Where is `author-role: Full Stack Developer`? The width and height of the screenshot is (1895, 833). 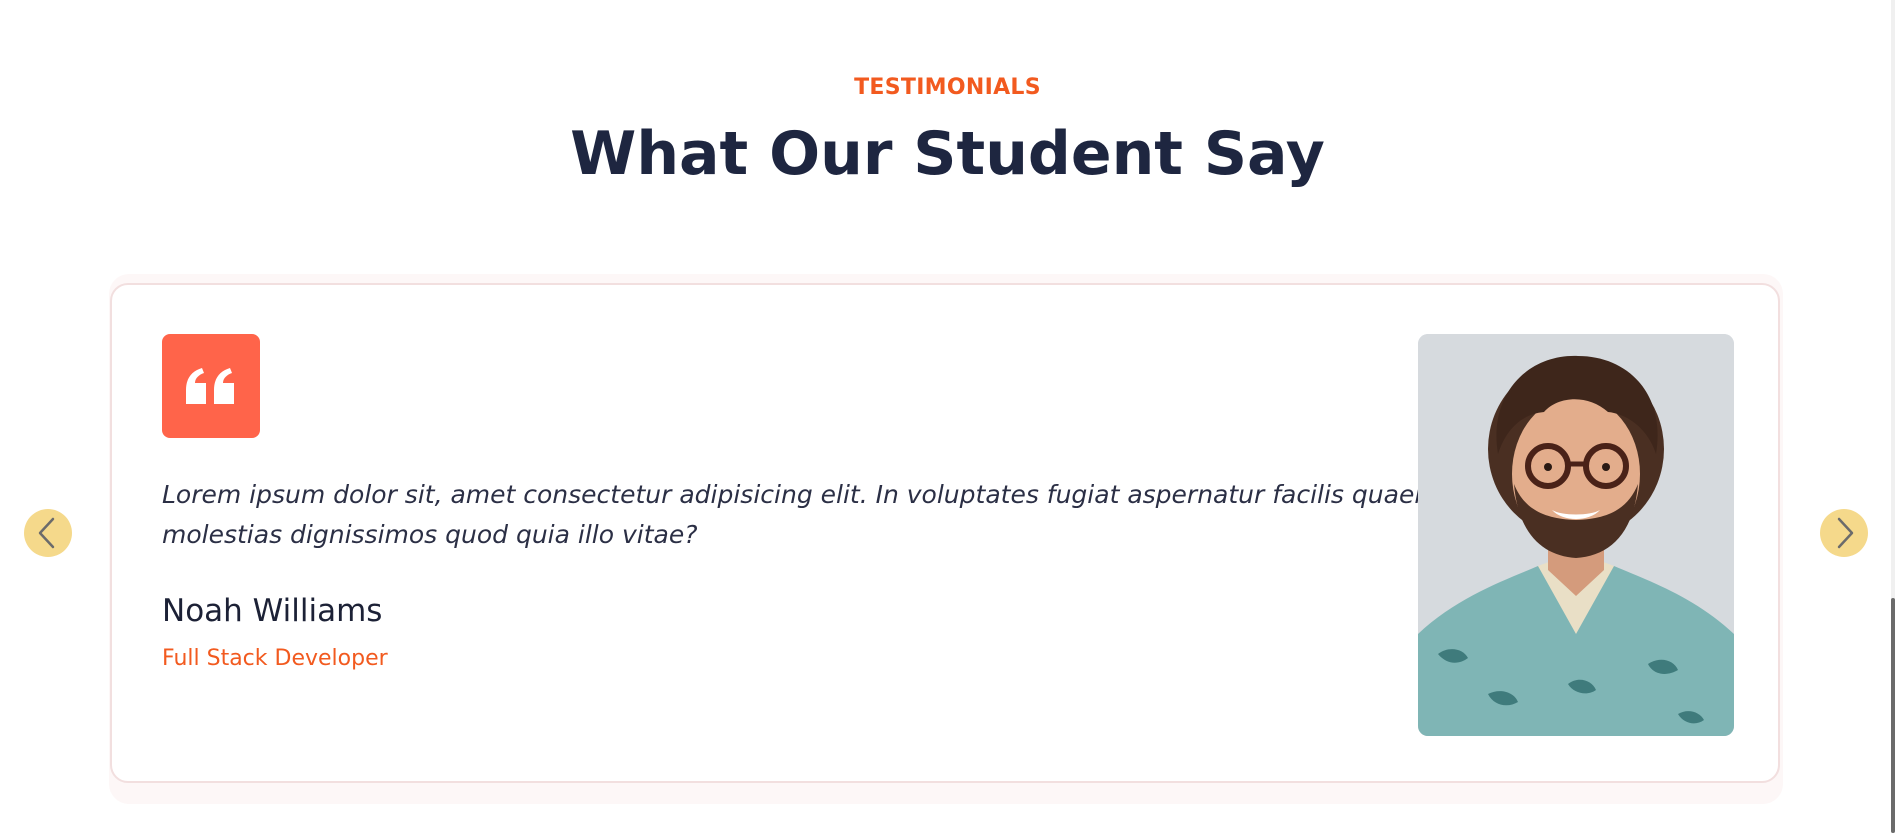 author-role: Full Stack Developer is located at coordinates (275, 658).